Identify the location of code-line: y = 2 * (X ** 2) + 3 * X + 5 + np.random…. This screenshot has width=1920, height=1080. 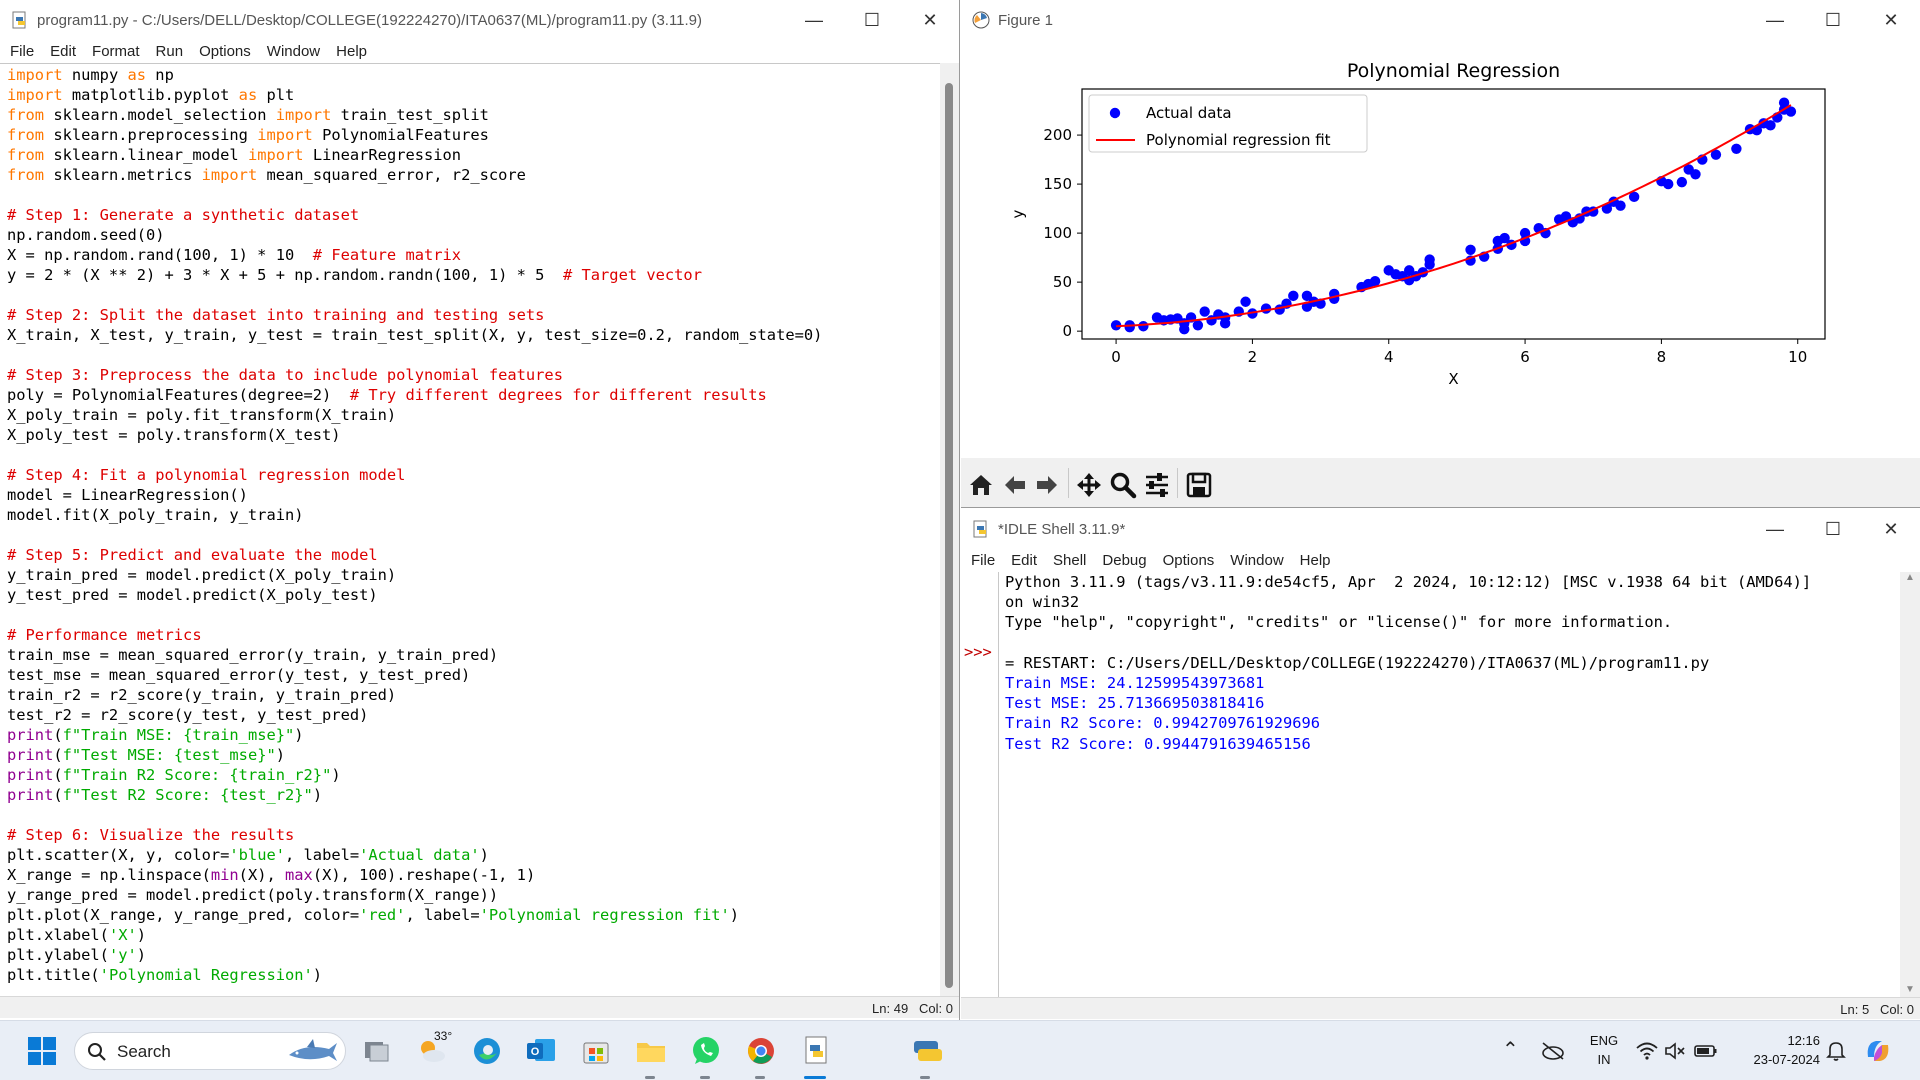
(414, 275).